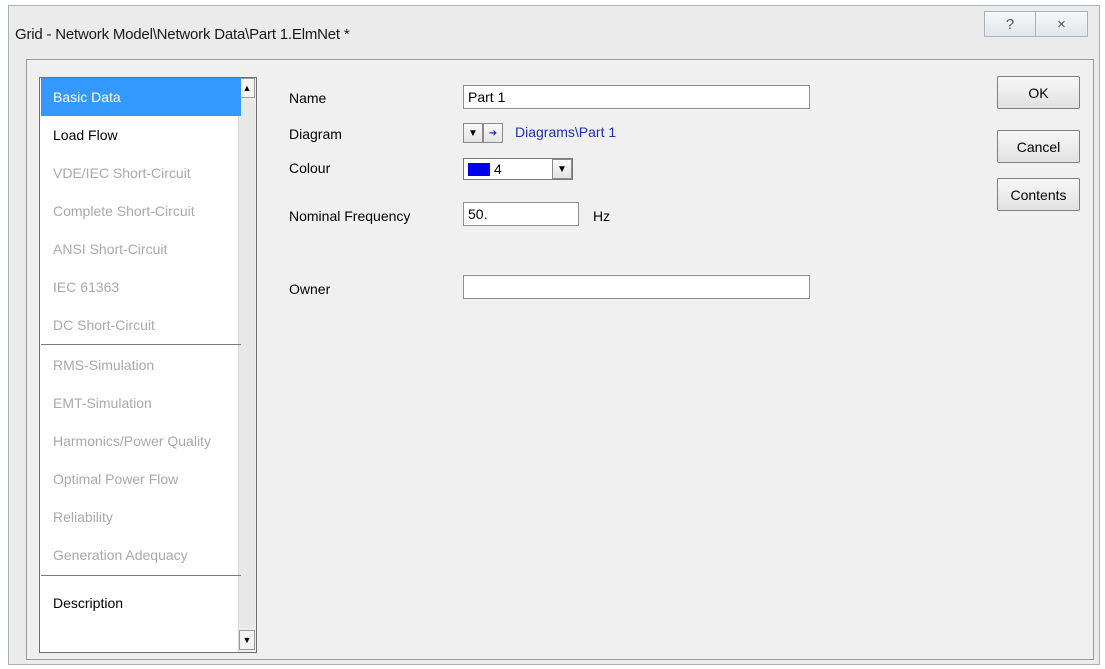  I want to click on scroll-up-icon: ▲, so click(247, 88).